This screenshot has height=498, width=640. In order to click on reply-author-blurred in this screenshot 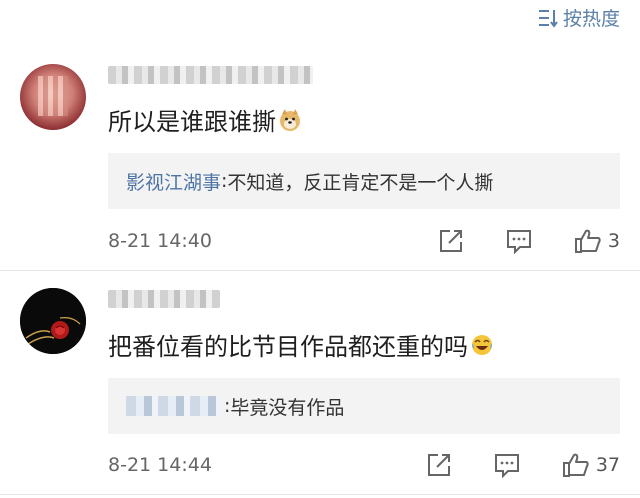, I will do `click(174, 406)`.